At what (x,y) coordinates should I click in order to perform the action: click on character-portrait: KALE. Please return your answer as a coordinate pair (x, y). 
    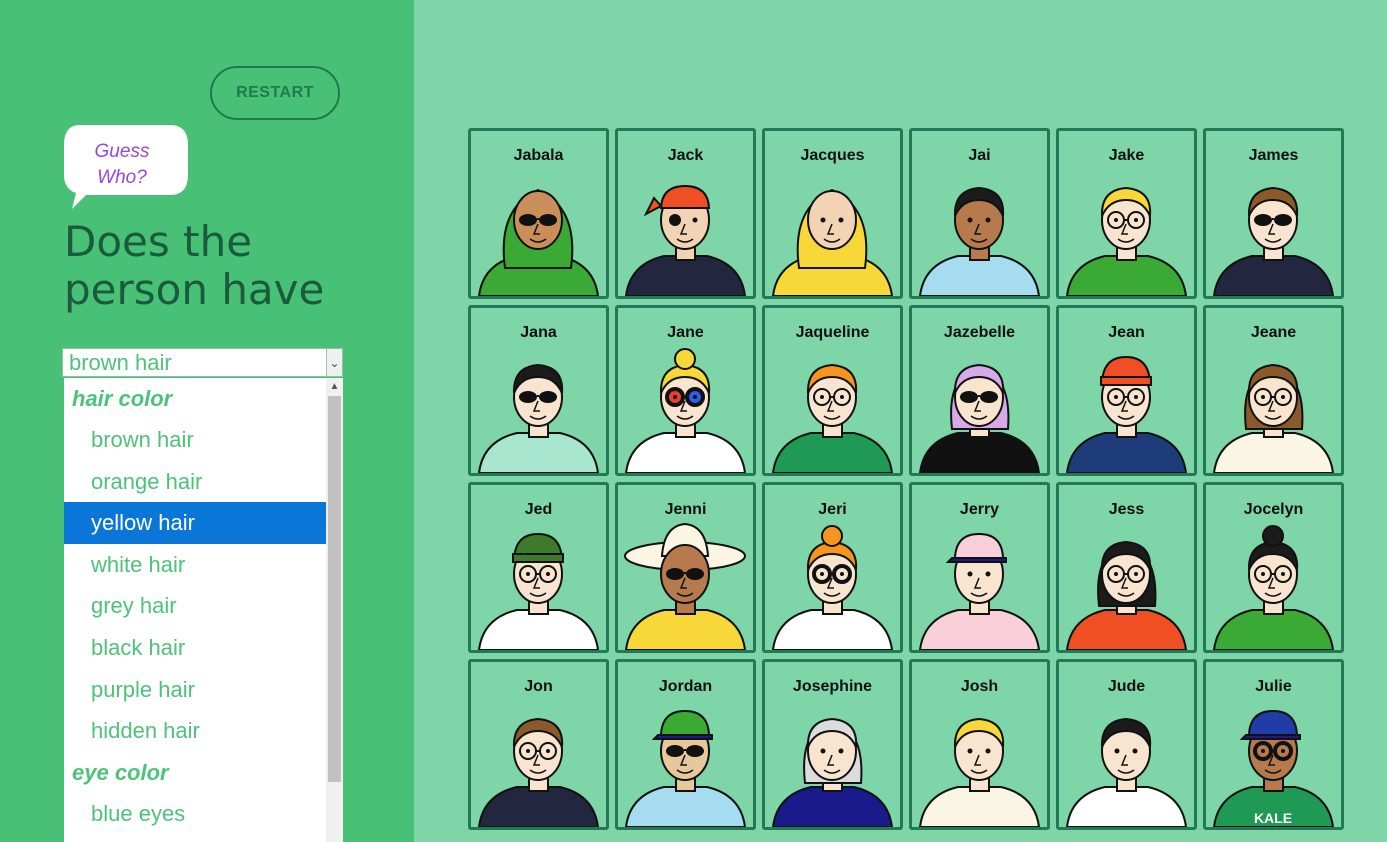
    Looking at the image, I should click on (1273, 768).